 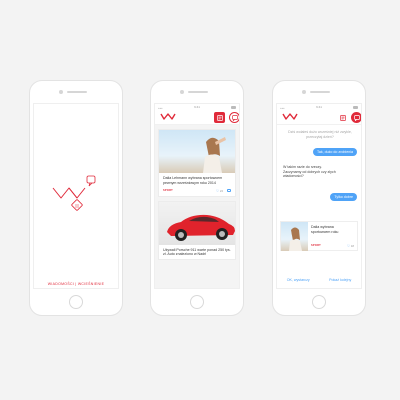 I want to click on card-meta: SPORT ♡ 24, so click(x=197, y=192).